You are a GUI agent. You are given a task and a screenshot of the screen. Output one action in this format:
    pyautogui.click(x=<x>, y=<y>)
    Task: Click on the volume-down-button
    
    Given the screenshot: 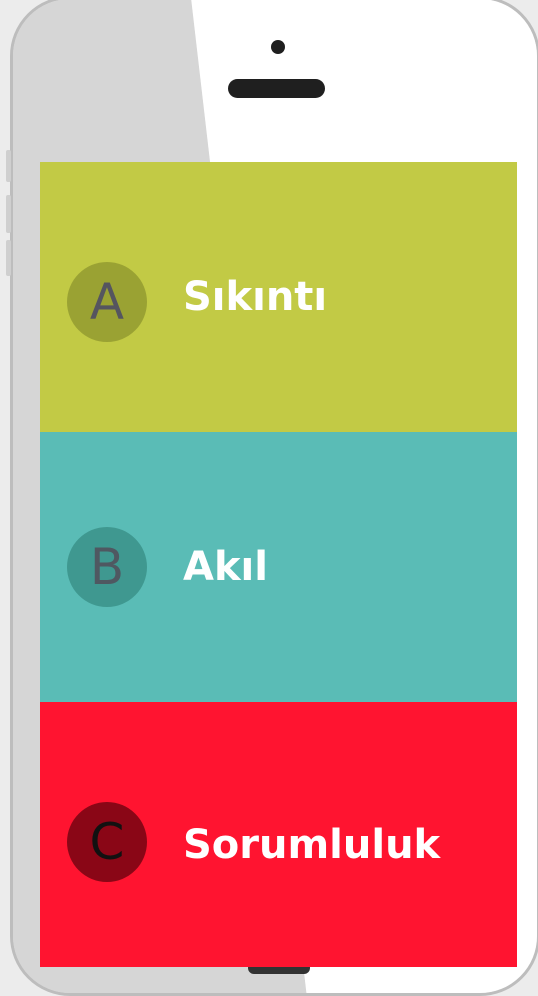 What is the action you would take?
    pyautogui.click(x=8, y=258)
    